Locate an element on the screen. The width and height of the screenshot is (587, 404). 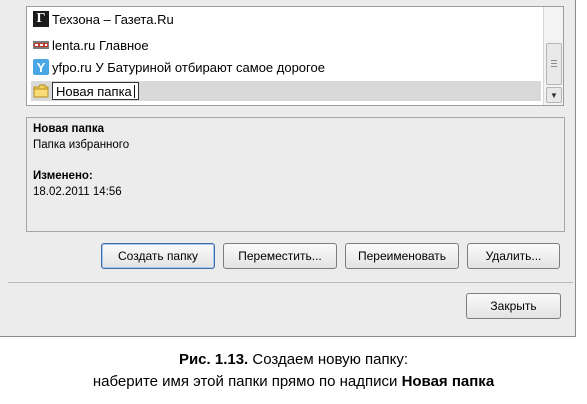
details-modified-label: Изменено: is located at coordinates (63, 176).